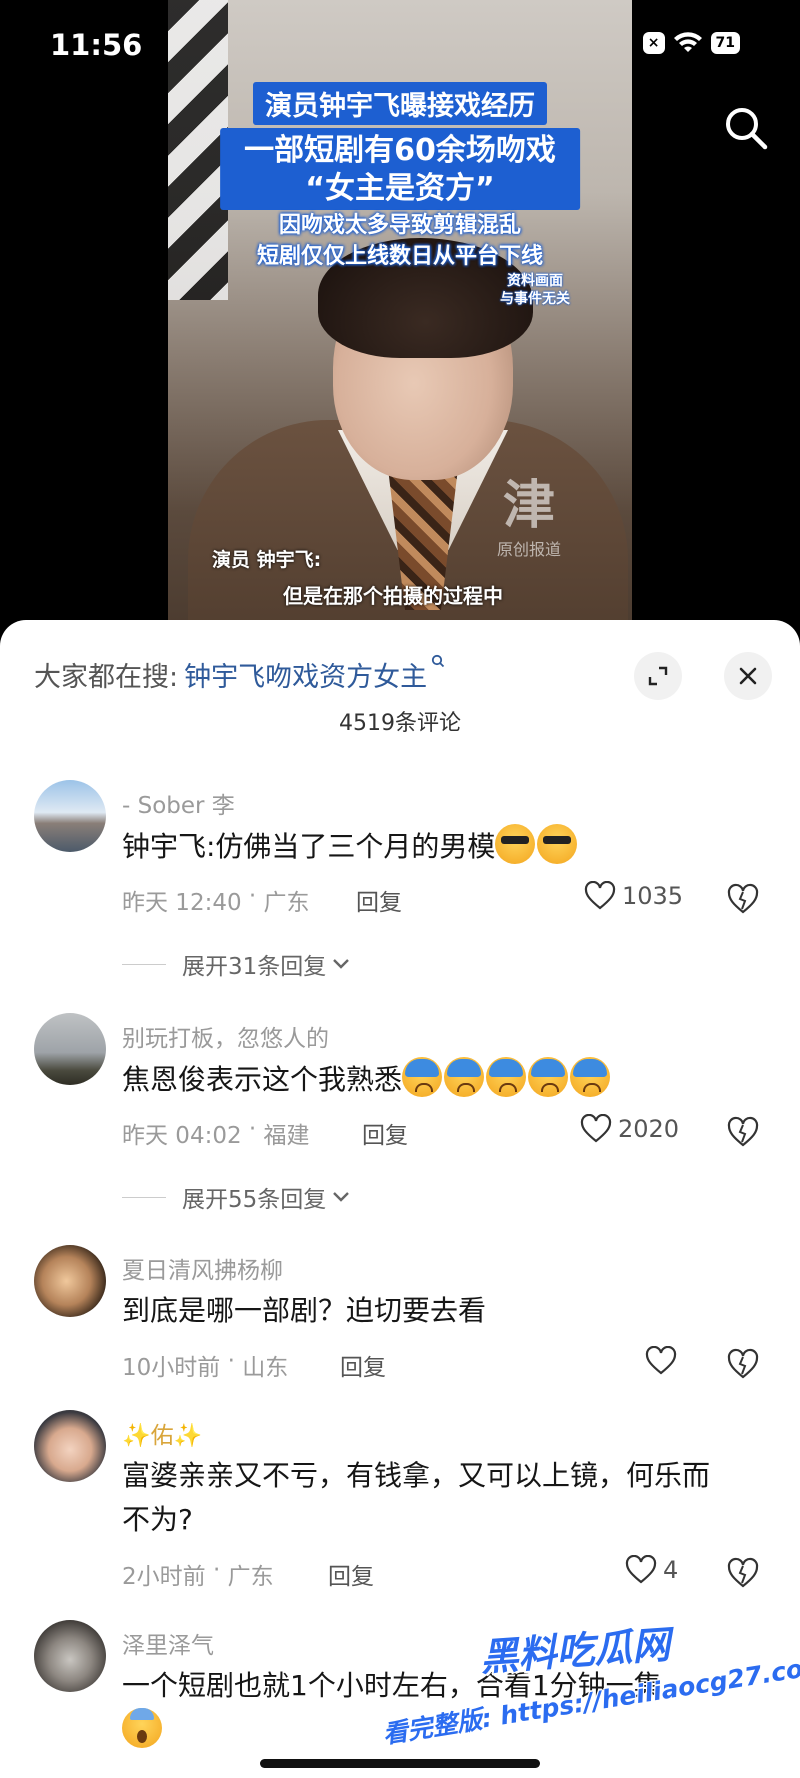  I want to click on comment-region: 福建, so click(286, 1136).